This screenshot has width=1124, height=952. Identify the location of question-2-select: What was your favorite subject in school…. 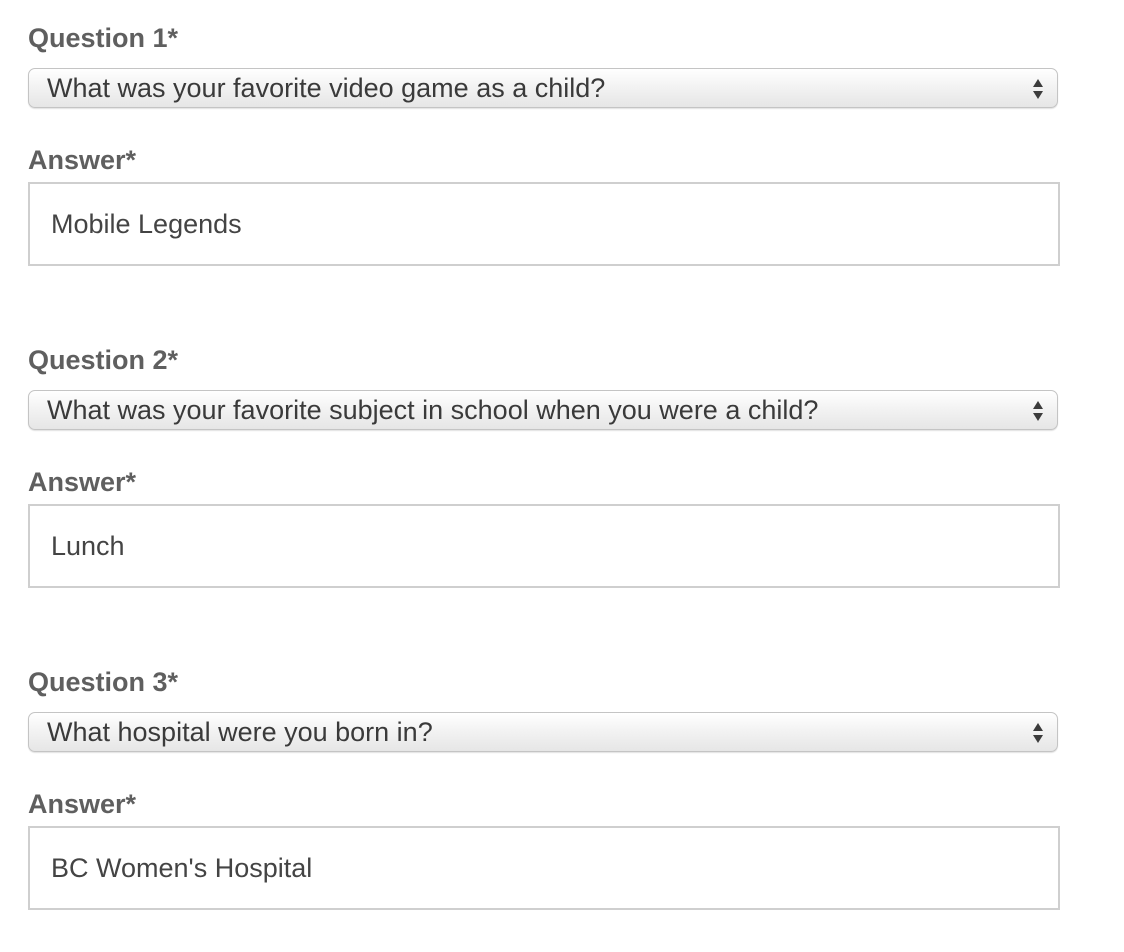
(543, 410).